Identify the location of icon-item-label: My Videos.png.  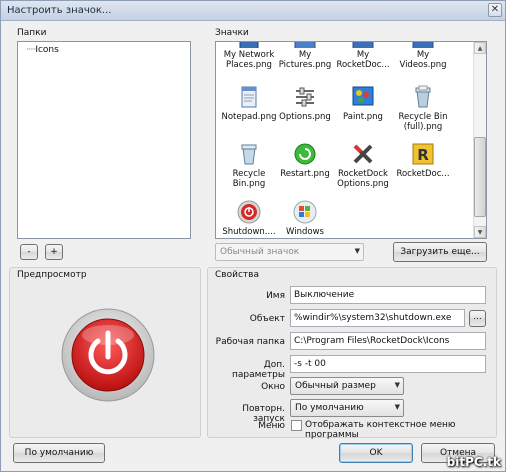
(423, 60).